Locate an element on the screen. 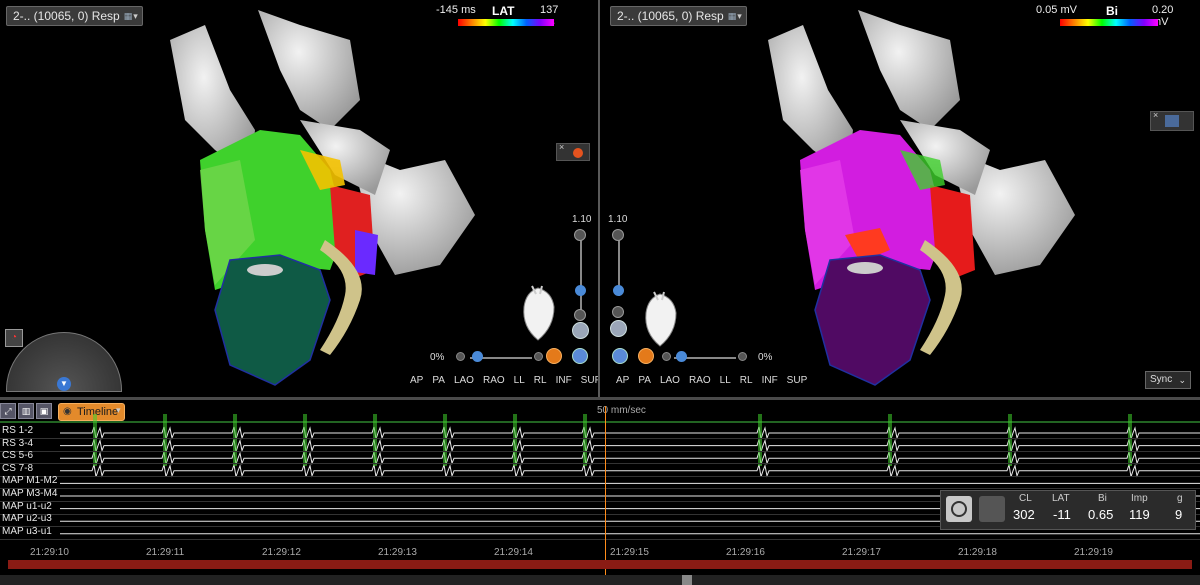 This screenshot has width=1200, height=585. target-icon is located at coordinates (959, 509).